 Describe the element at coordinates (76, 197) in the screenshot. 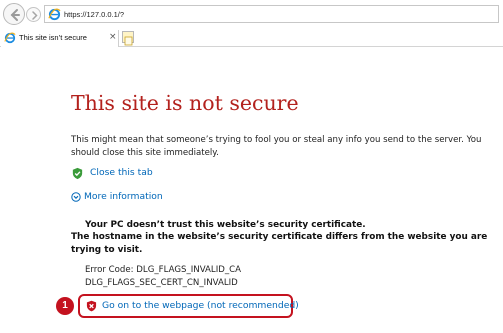

I see `chevron-down-circle-icon` at that location.